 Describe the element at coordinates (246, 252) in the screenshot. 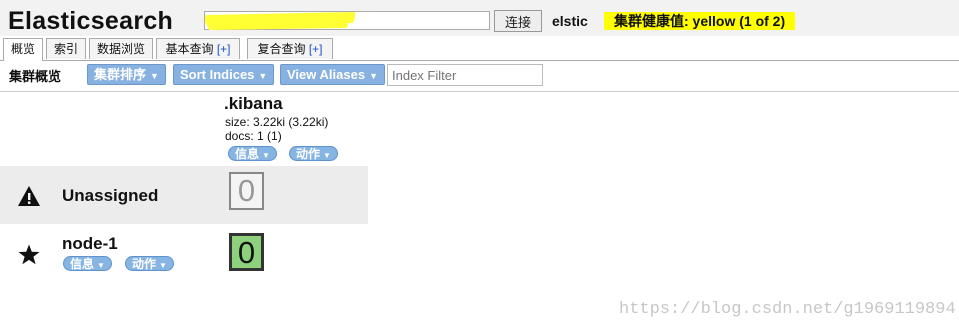

I see `started-shard: 0` at that location.